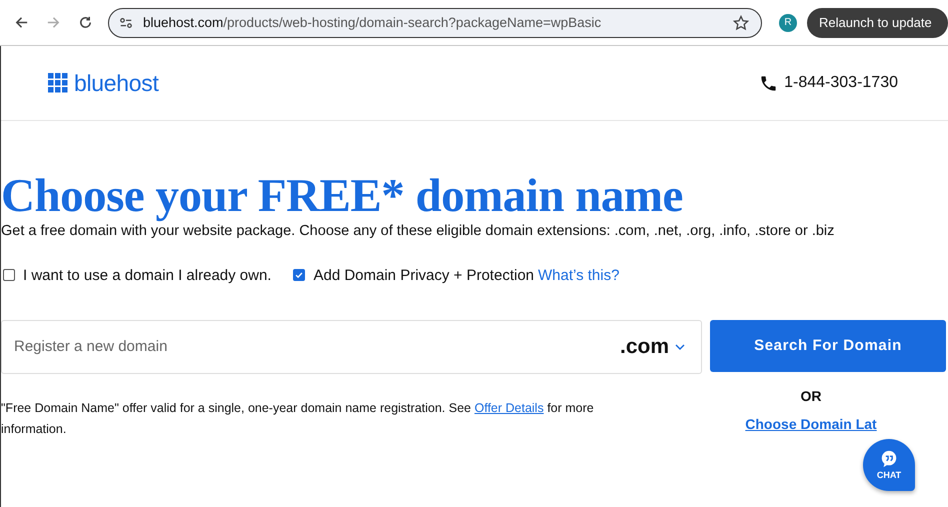  I want to click on address-bar: bluehost.com/products/web-hosting/domain-search?packageName=wpBasic, so click(435, 23).